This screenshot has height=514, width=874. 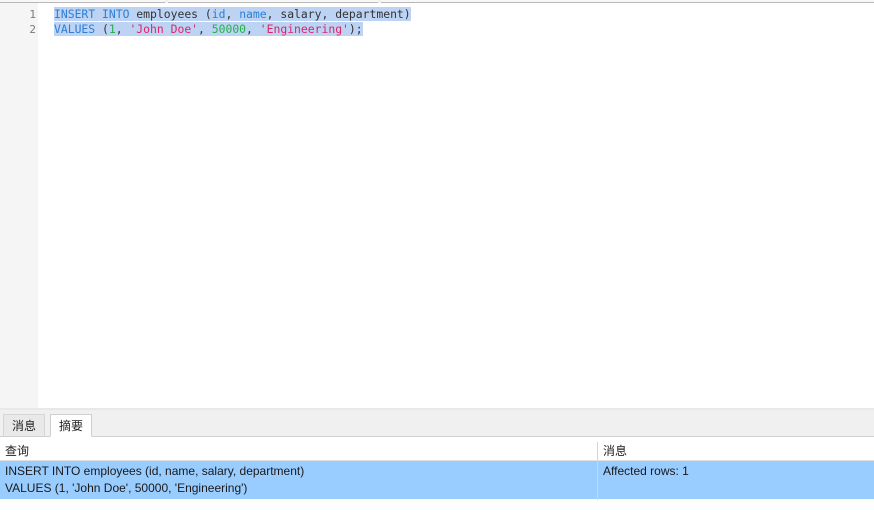 I want to click on column-header-message: 消息, so click(x=736, y=451).